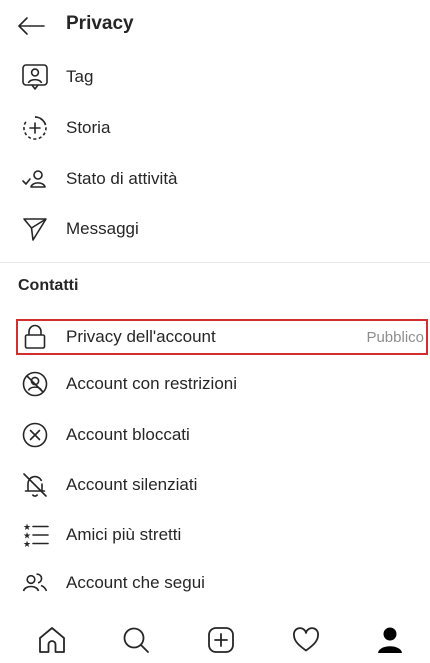  I want to click on blocked-icon, so click(35, 435).